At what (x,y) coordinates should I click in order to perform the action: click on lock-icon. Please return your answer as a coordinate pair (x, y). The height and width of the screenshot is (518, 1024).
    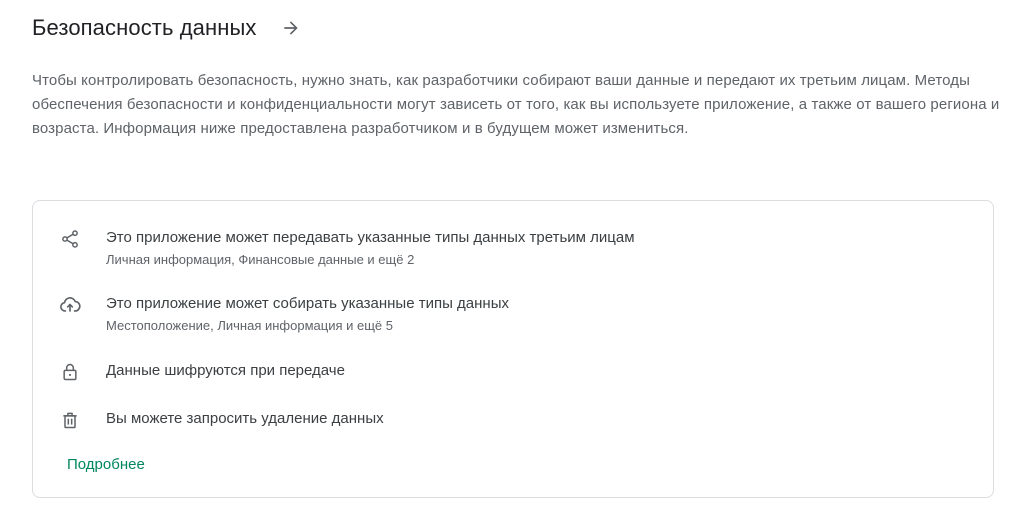
    Looking at the image, I should click on (70, 372).